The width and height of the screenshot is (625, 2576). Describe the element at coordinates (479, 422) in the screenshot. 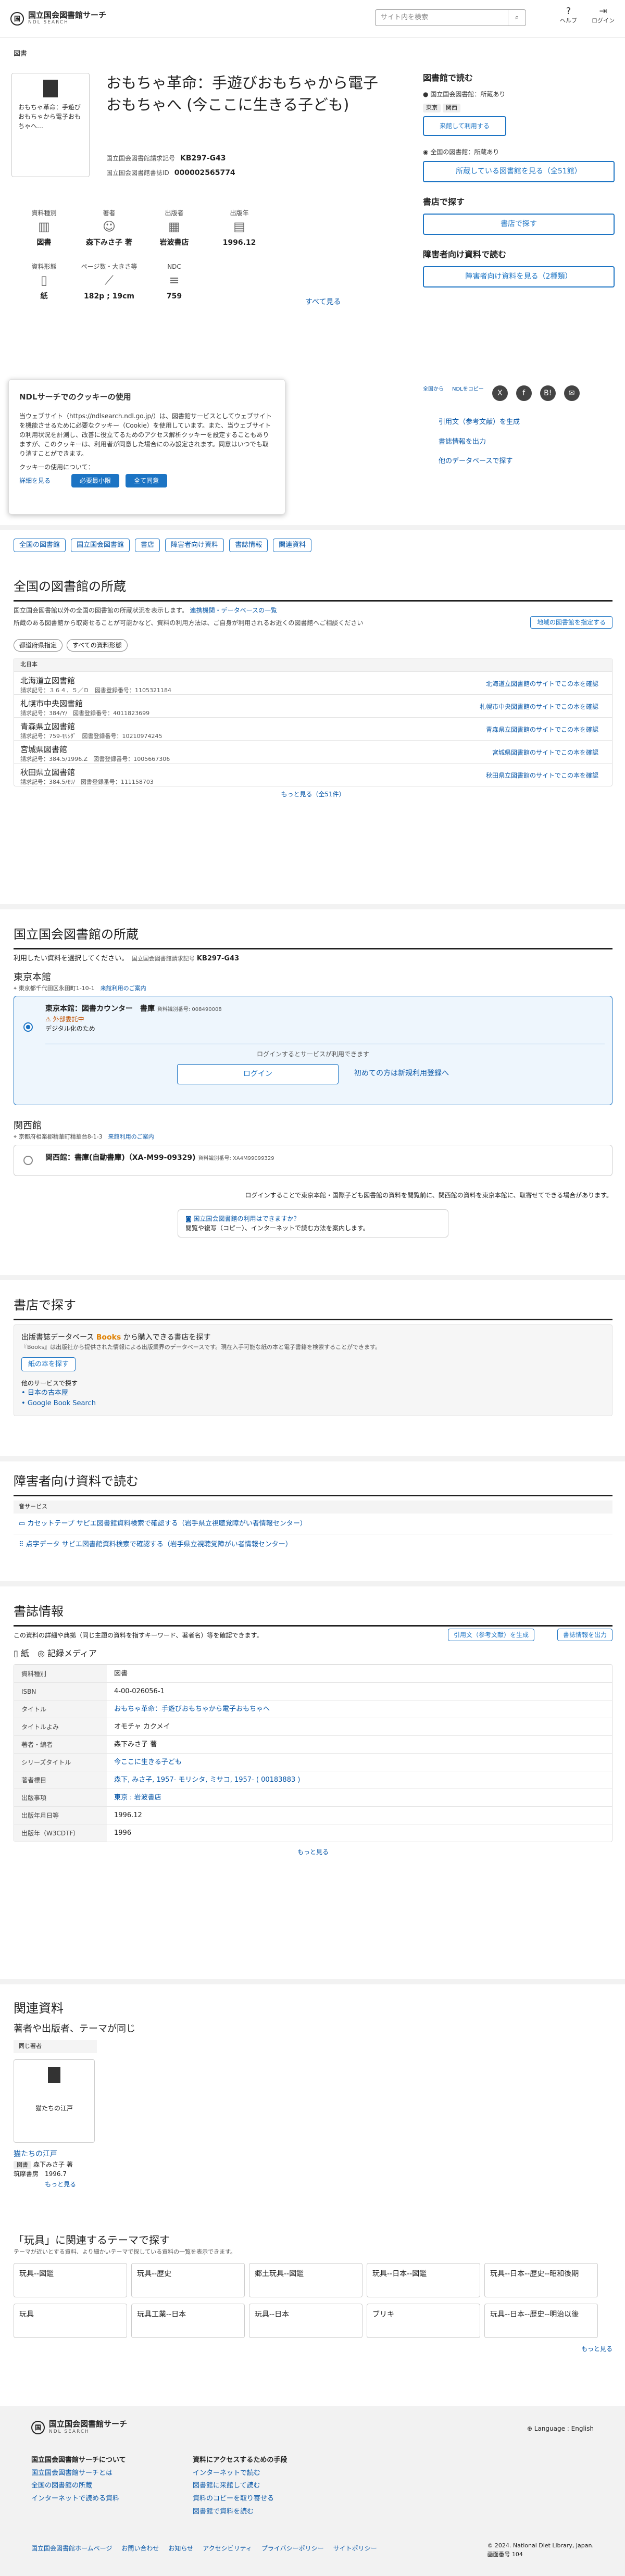

I see `cite-link: 引用文（参考文献）を生成` at that location.